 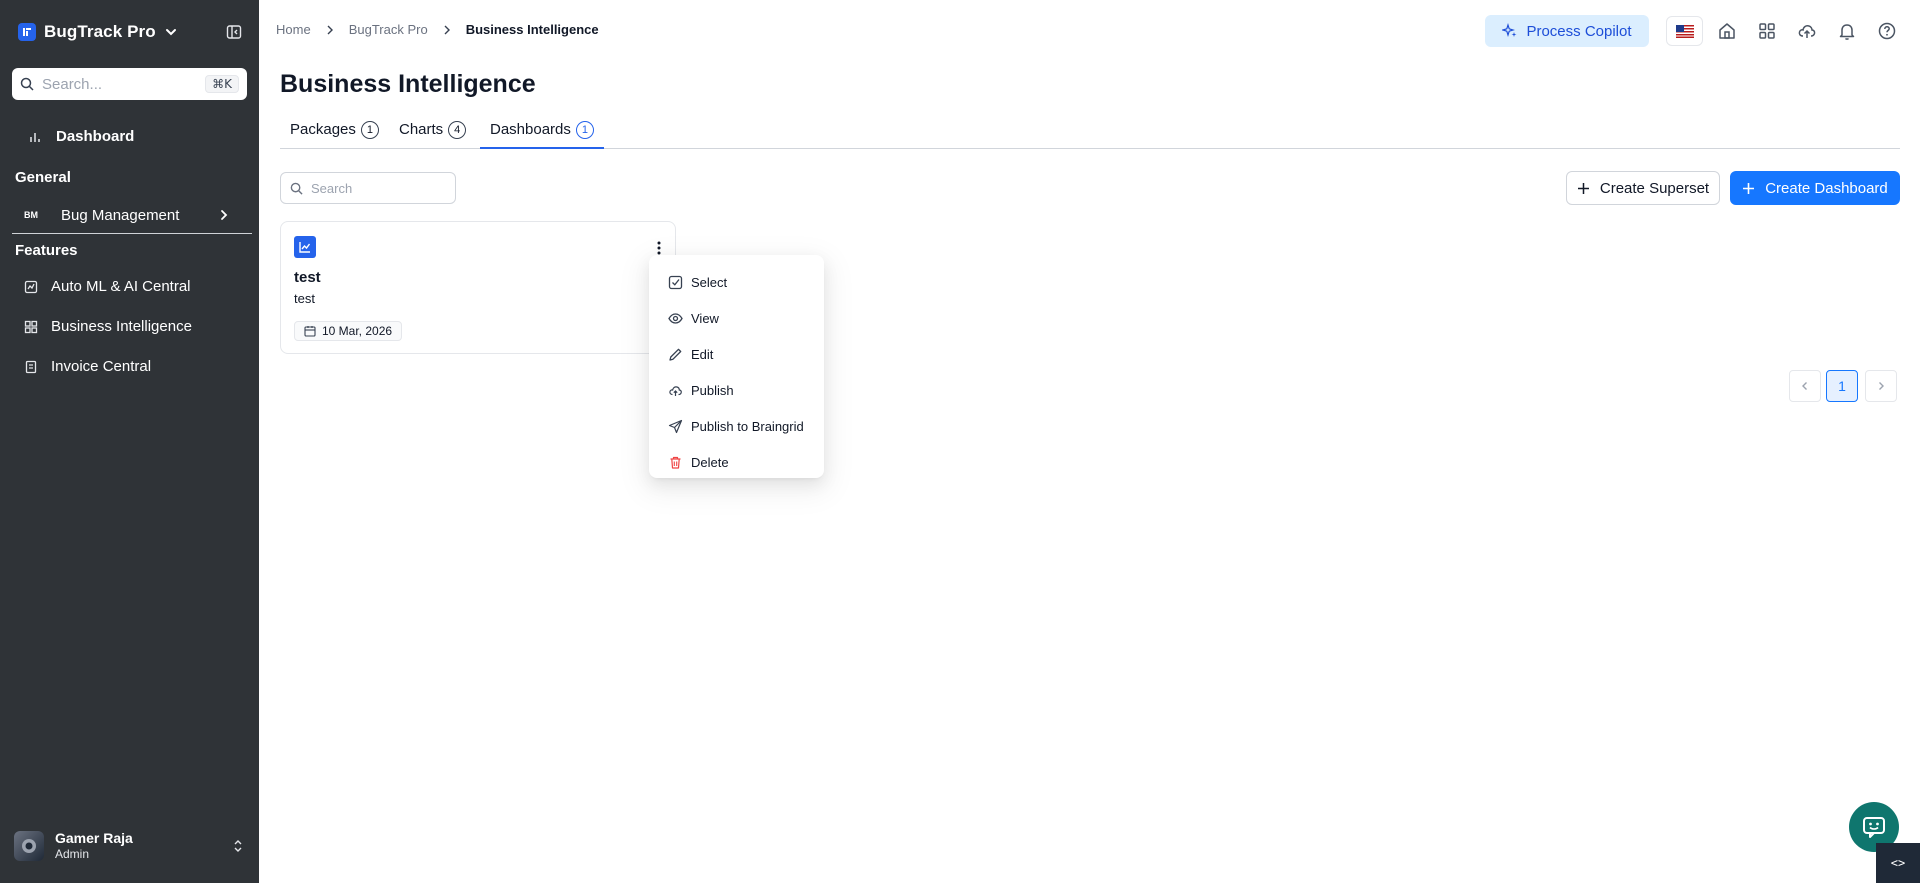 What do you see at coordinates (712, 390) in the screenshot?
I see `menu-item-label: Publish` at bounding box center [712, 390].